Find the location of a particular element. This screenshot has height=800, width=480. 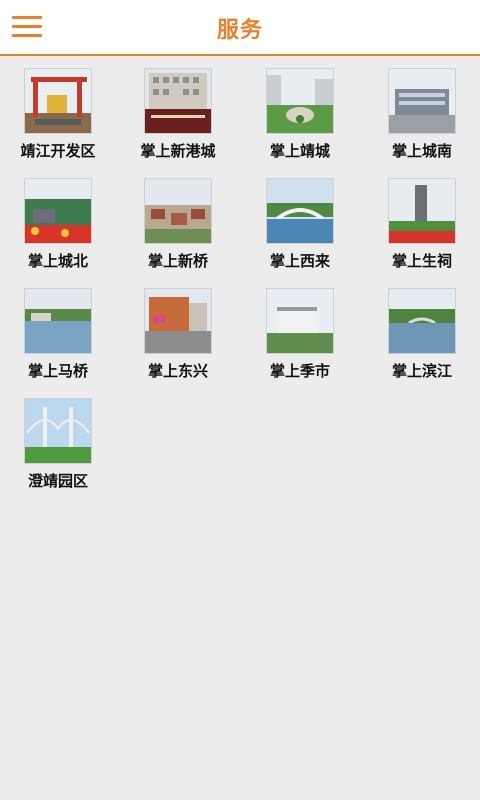

tile-label: 掌上马桥 is located at coordinates (57, 371).